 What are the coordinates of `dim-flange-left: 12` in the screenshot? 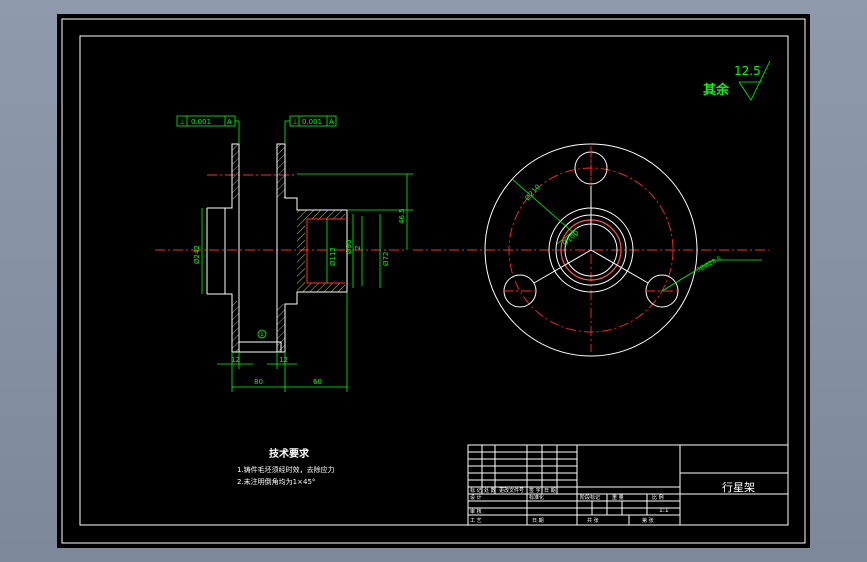 It's located at (235, 360).